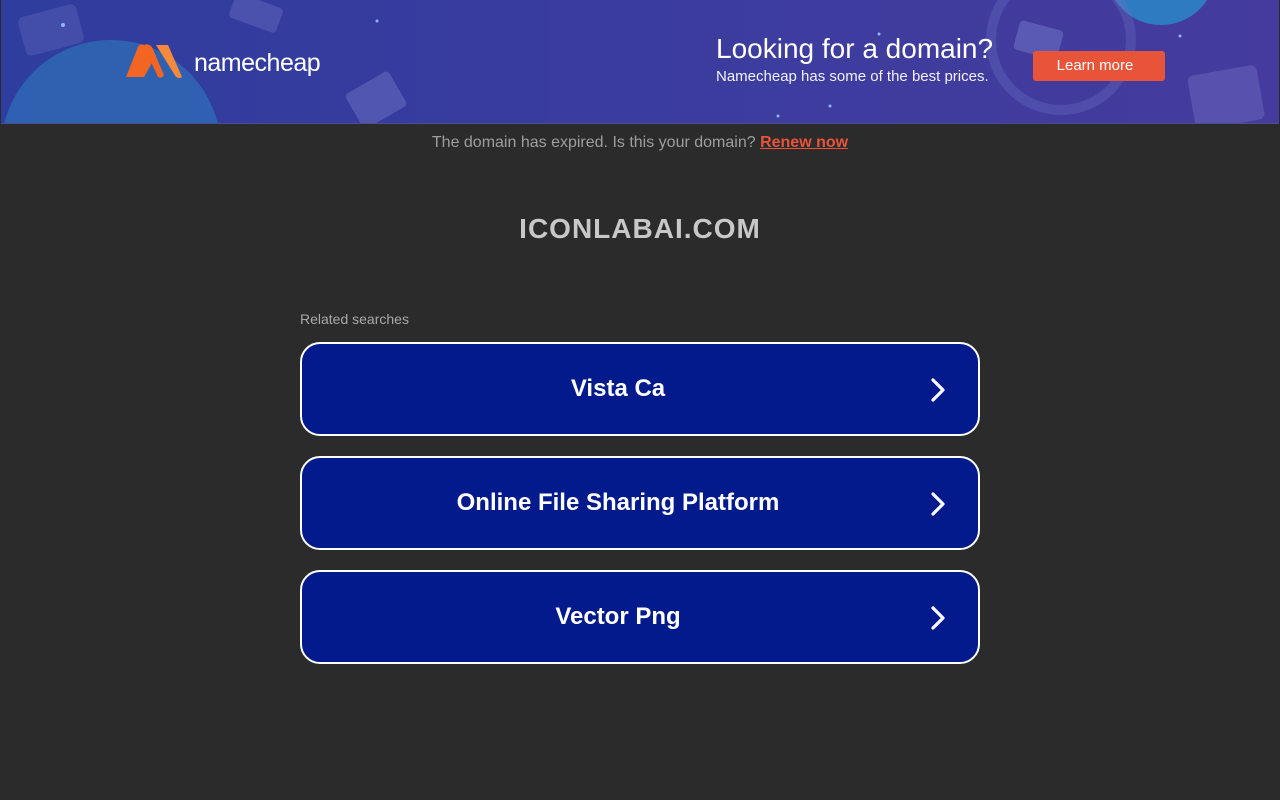 The height and width of the screenshot is (800, 1280). Describe the element at coordinates (257, 62) in the screenshot. I see `logo-wordmark: namecheap` at that location.